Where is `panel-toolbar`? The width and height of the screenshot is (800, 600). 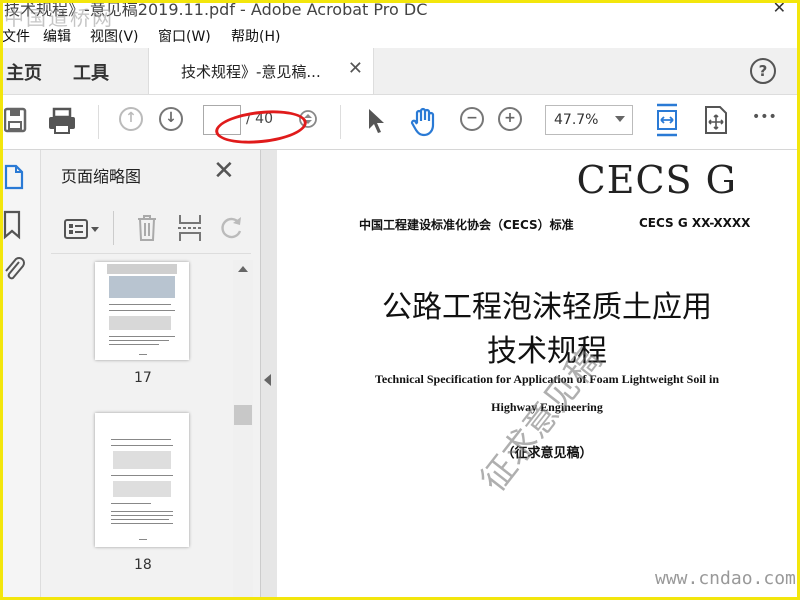
panel-toolbar is located at coordinates (150, 228).